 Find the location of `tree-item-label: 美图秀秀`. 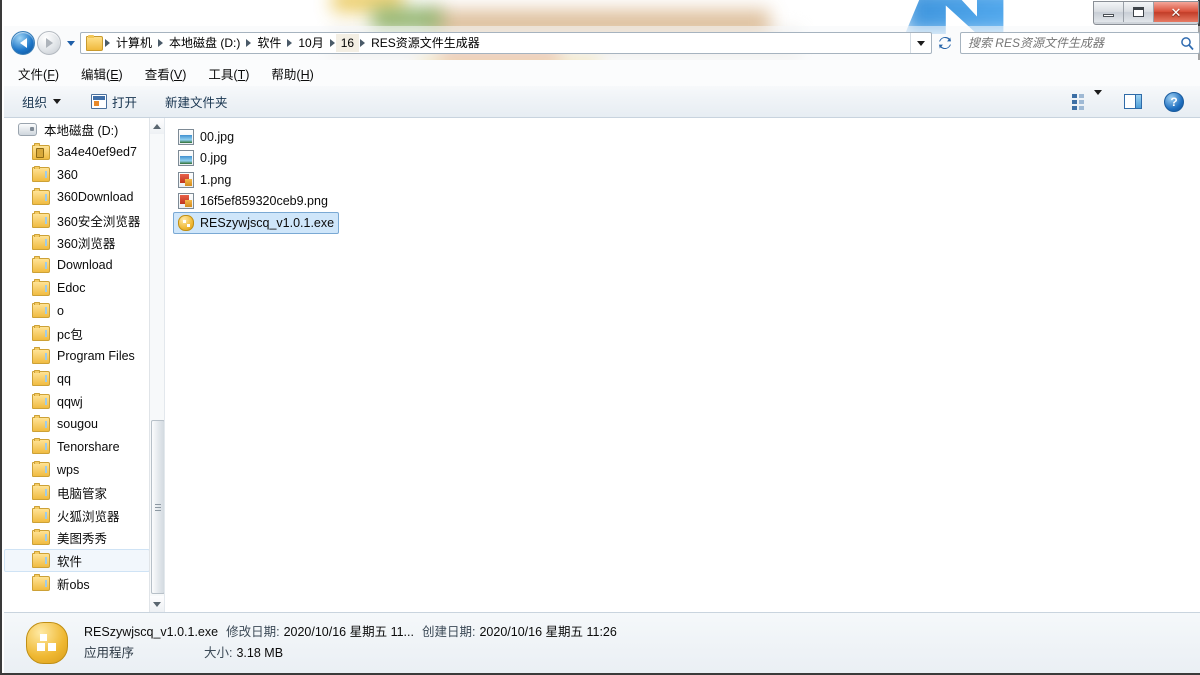

tree-item-label: 美图秀秀 is located at coordinates (82, 539).